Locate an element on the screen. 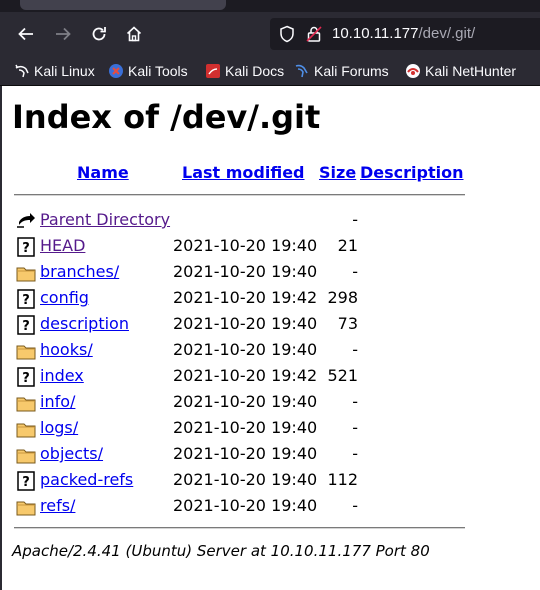  bookmark-label: Kali NetHunter is located at coordinates (471, 71).